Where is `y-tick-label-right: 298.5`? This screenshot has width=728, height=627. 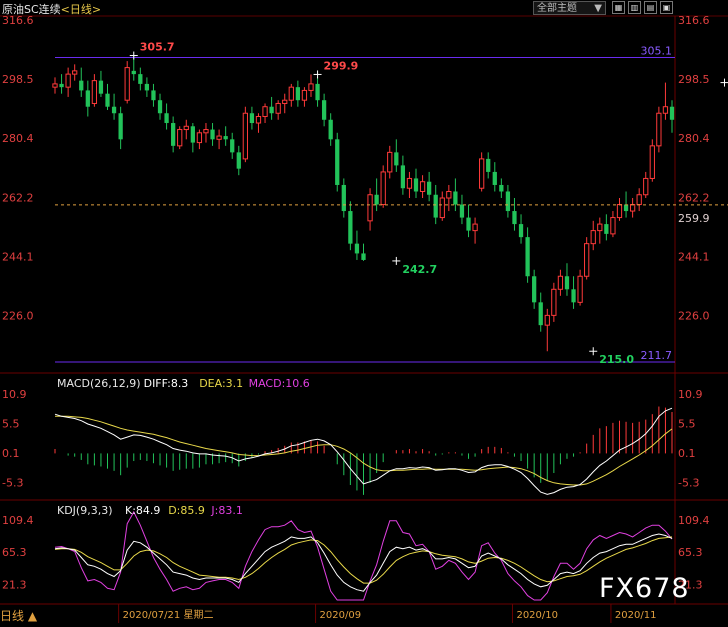
y-tick-label-right: 298.5 is located at coordinates (694, 79).